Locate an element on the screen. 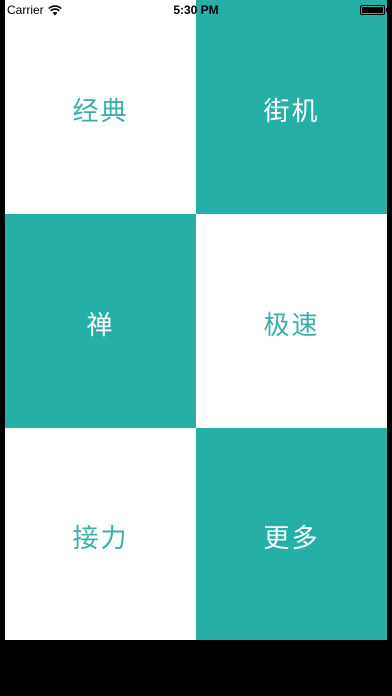 The width and height of the screenshot is (392, 696). battery-icon is located at coordinates (374, 10).